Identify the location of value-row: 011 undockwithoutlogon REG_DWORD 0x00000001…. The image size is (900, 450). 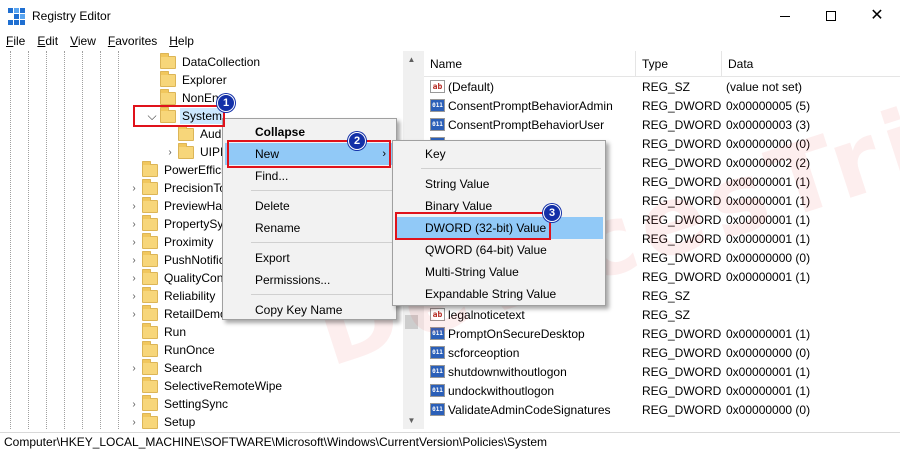
(662, 390).